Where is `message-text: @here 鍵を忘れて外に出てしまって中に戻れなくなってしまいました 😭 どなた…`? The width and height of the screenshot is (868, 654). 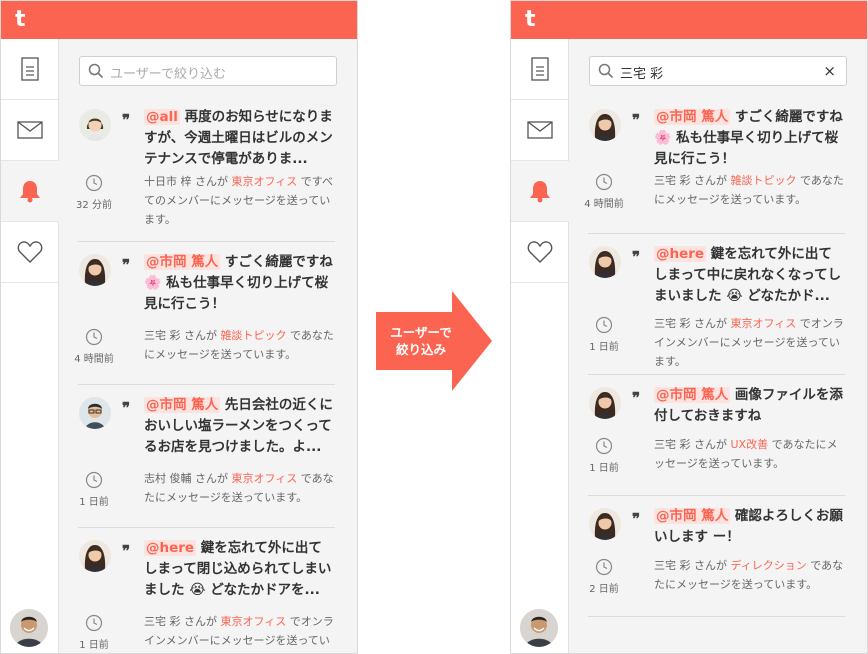
message-text: @here 鍵を忘れて外に出てしまって中に戻れなくなってしまいました 😭 どなた… is located at coordinates (749, 275).